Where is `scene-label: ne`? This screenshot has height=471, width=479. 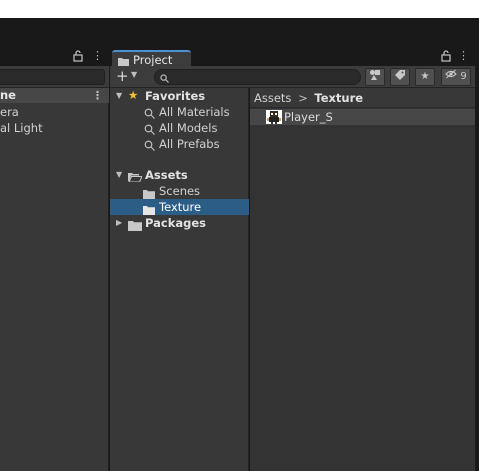
scene-label: ne is located at coordinates (8, 95).